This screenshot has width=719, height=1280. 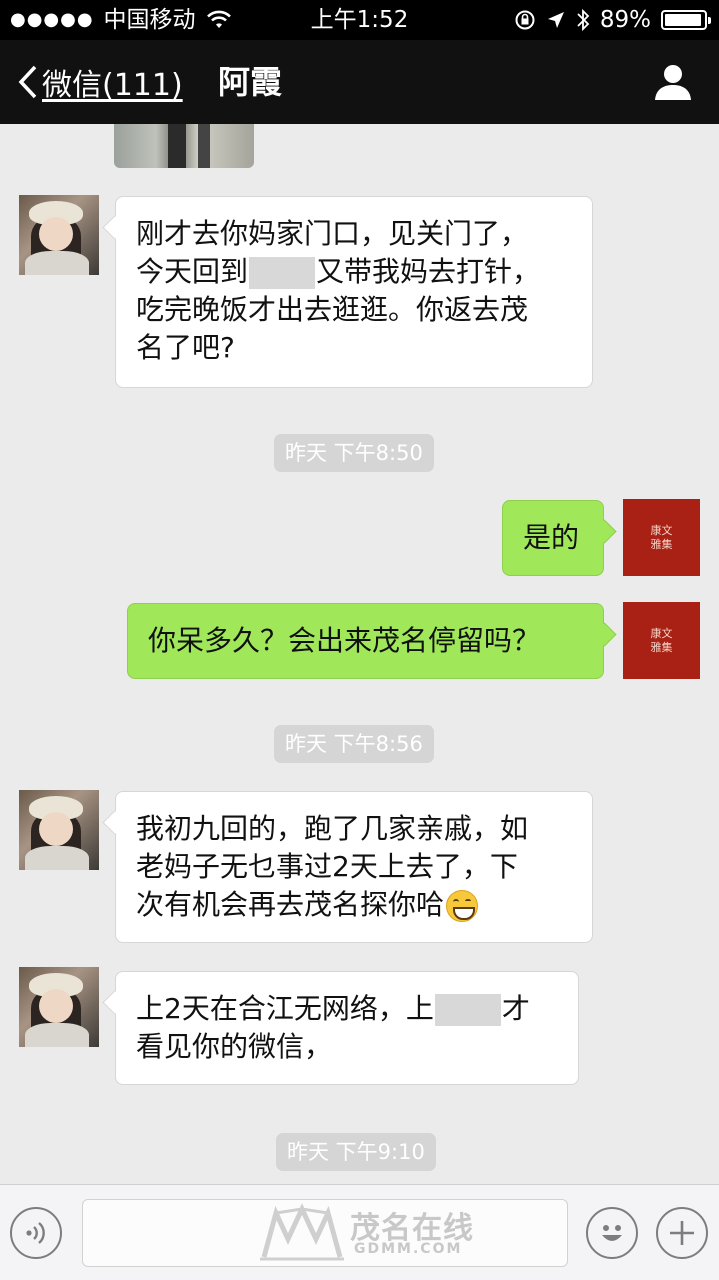 I want to click on timestamp: 昨天 下午8:56, so click(x=354, y=744).